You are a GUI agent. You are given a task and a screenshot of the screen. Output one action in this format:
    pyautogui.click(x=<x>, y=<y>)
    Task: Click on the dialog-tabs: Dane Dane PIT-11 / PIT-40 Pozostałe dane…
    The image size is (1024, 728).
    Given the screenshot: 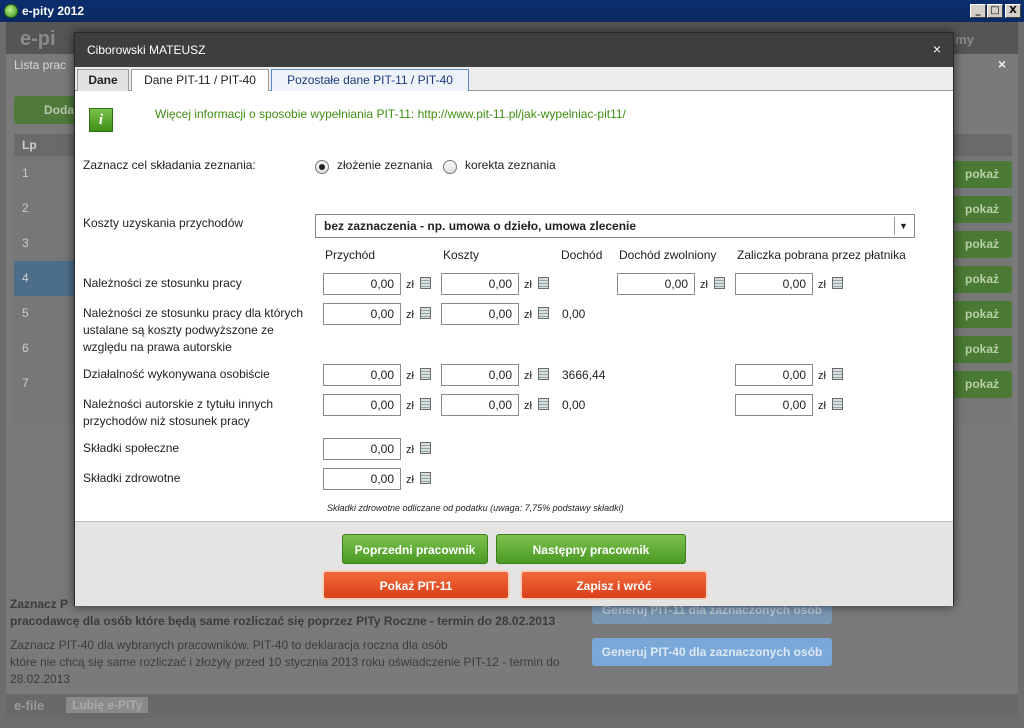 What is the action you would take?
    pyautogui.click(x=514, y=79)
    